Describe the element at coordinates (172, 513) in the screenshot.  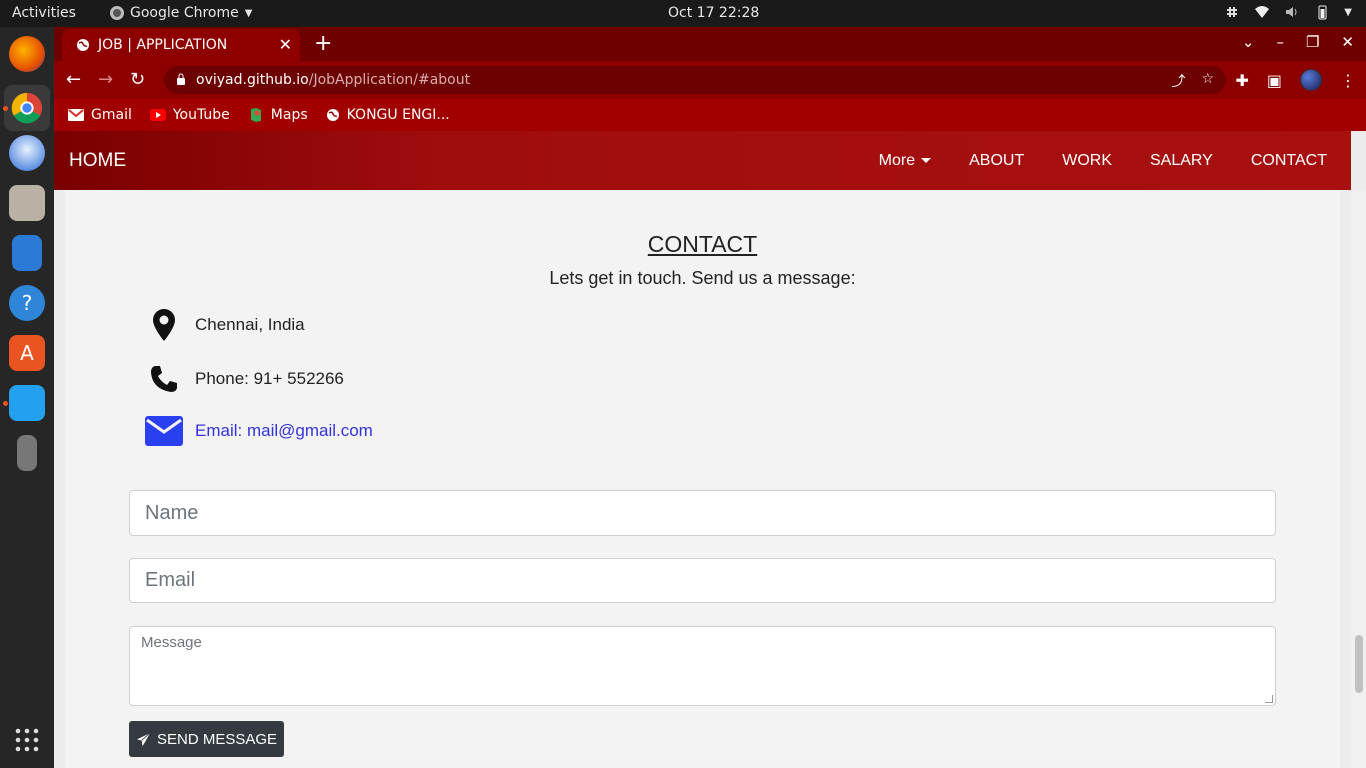
I see `name-placeholder: Name` at that location.